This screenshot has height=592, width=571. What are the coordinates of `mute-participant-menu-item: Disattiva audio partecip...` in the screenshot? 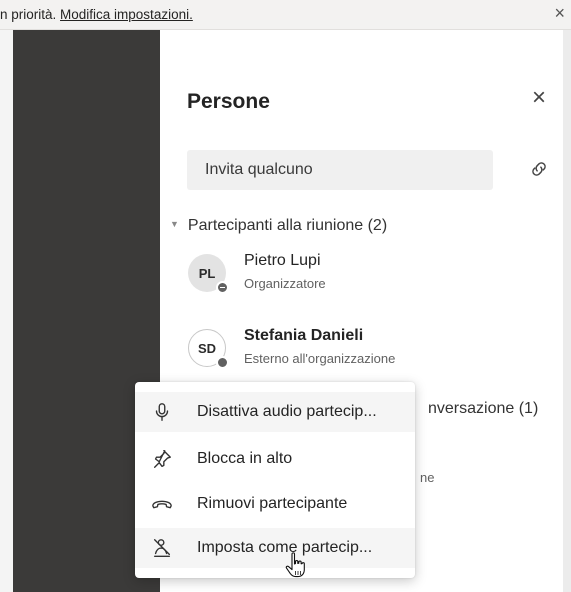 It's located at (275, 412).